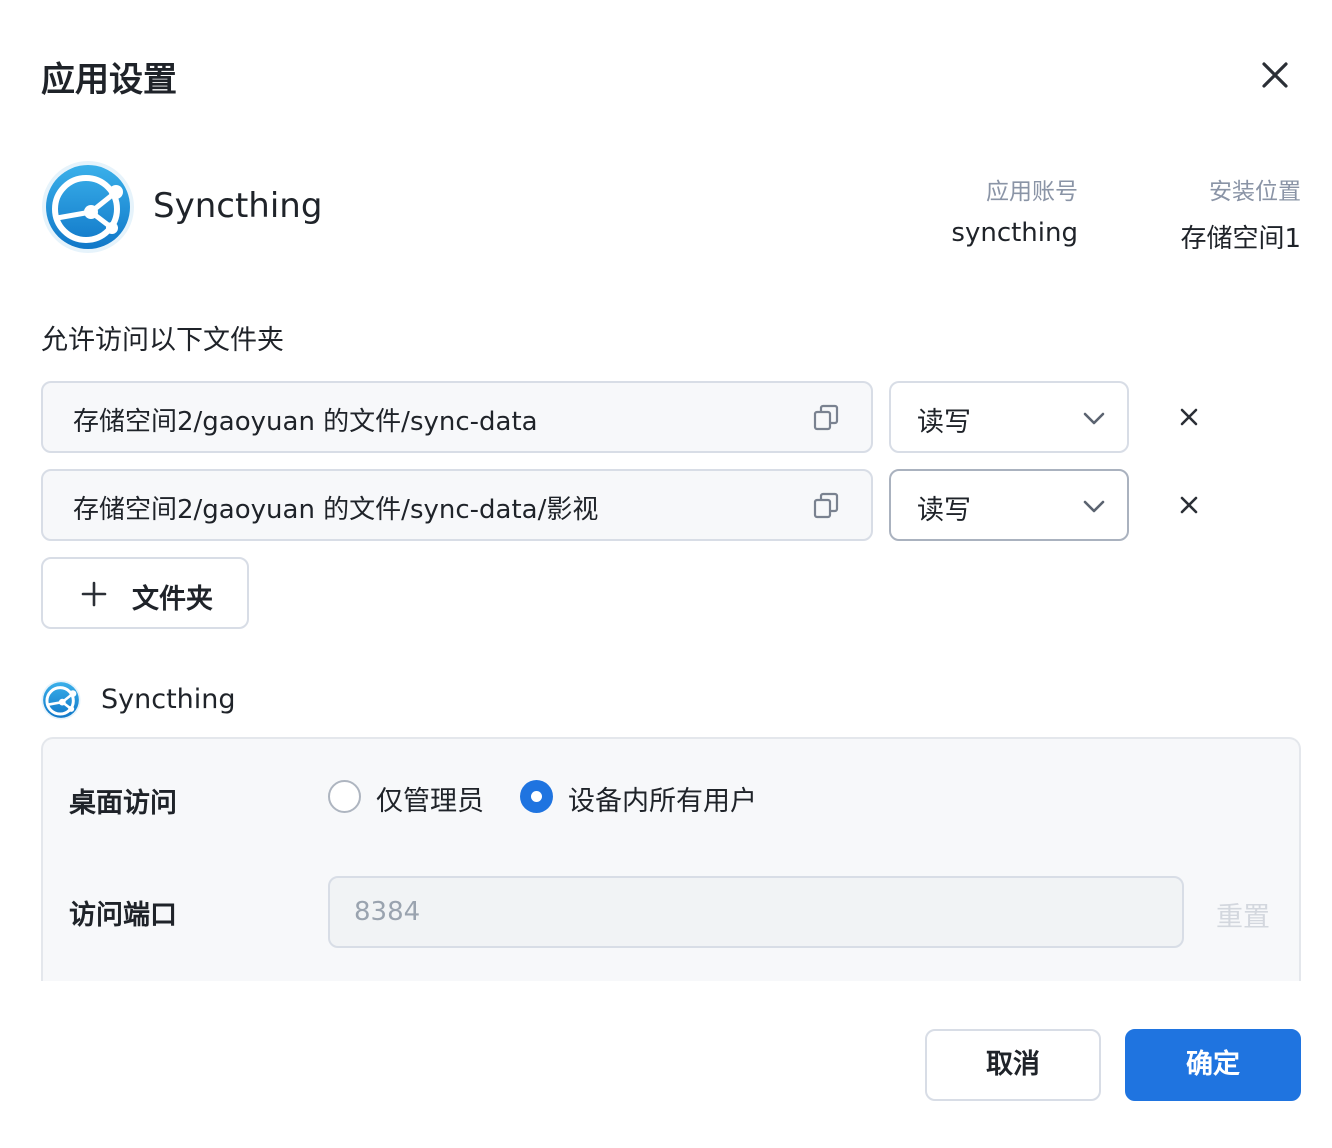 The width and height of the screenshot is (1332, 1148). Describe the element at coordinates (94, 594) in the screenshot. I see `plus-icon` at that location.